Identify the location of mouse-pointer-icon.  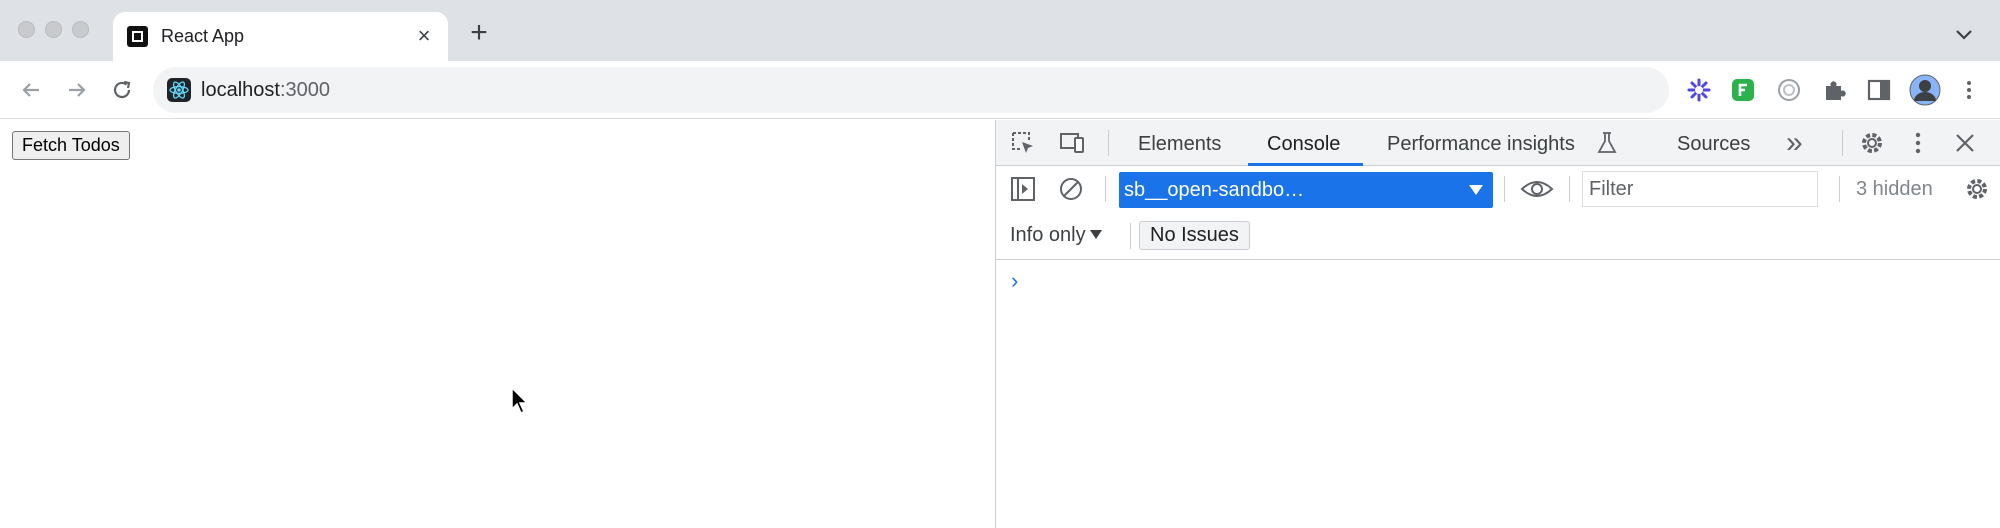
(520, 401).